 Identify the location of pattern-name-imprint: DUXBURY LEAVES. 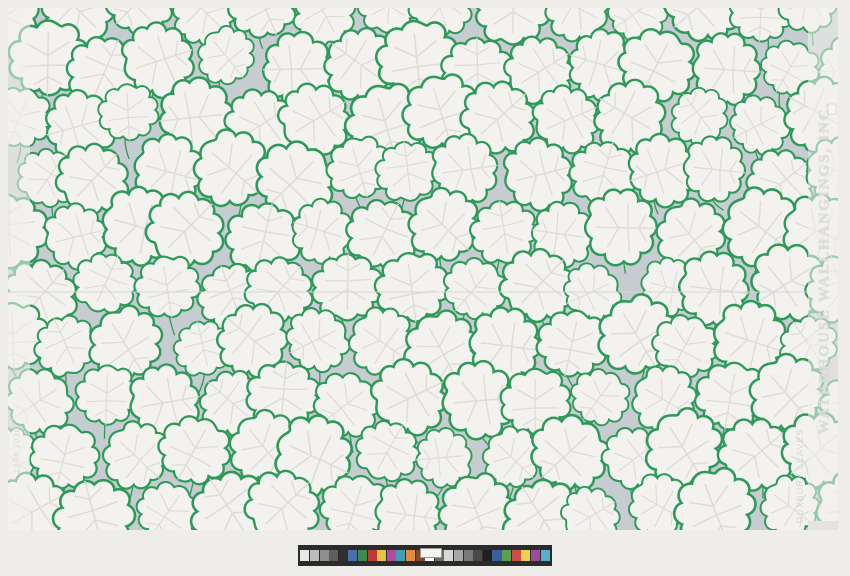
(800, 476).